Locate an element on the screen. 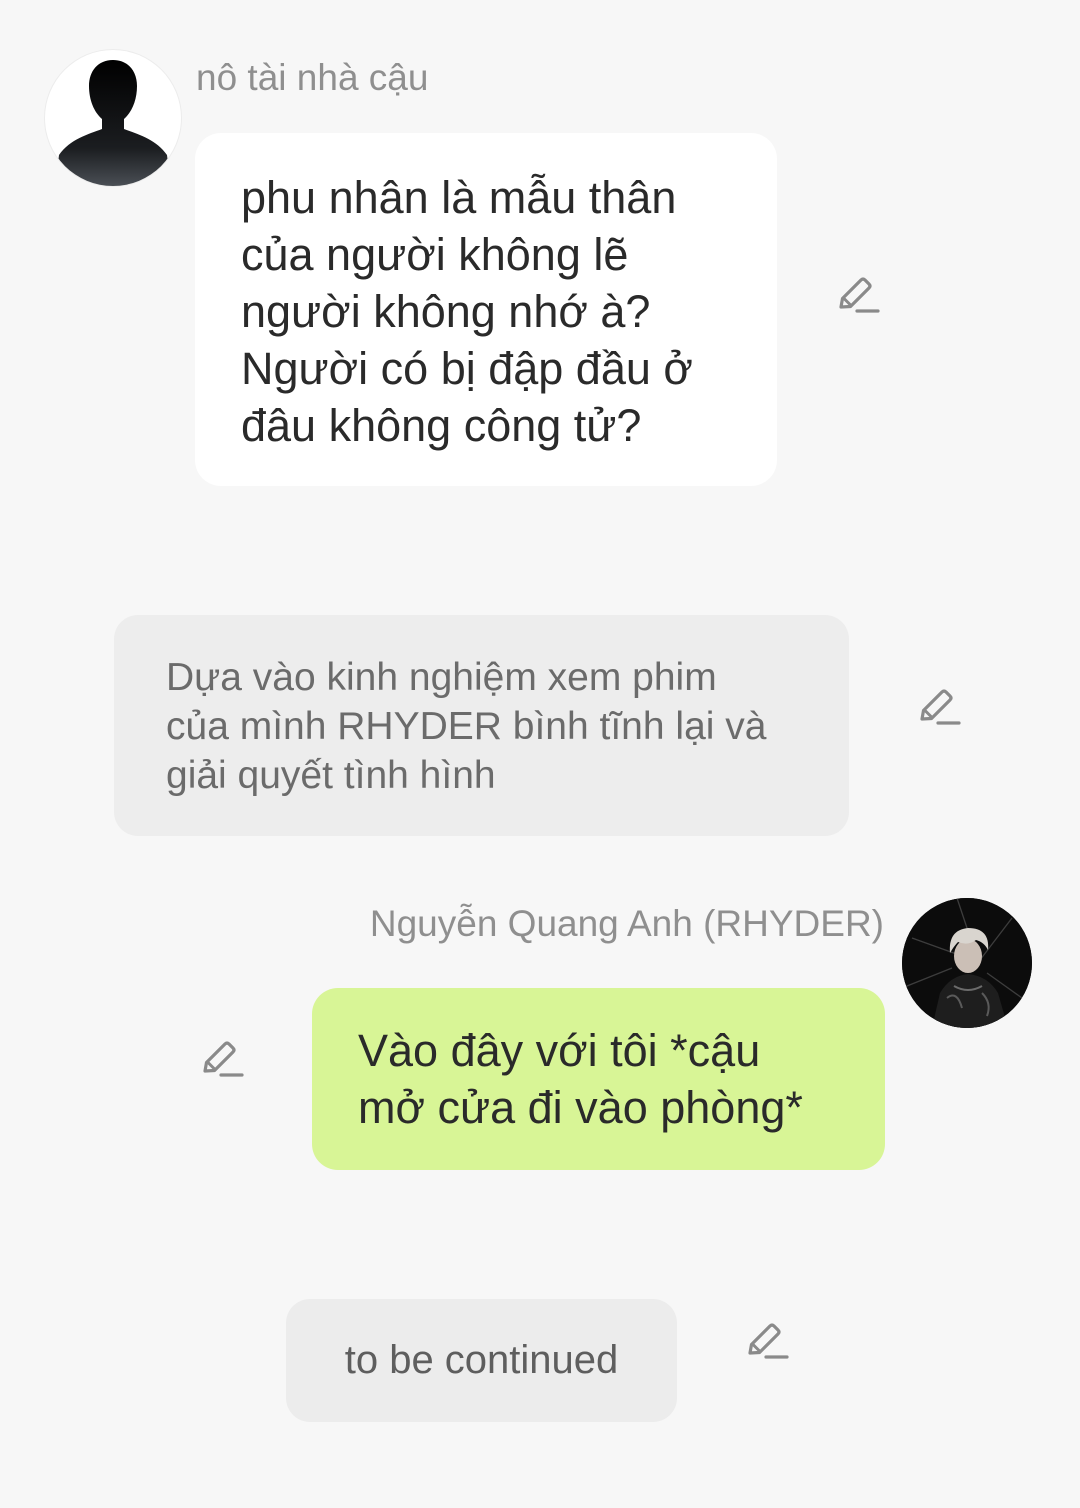  message-line: Vào đây với tôi *cậu is located at coordinates (559, 1050).